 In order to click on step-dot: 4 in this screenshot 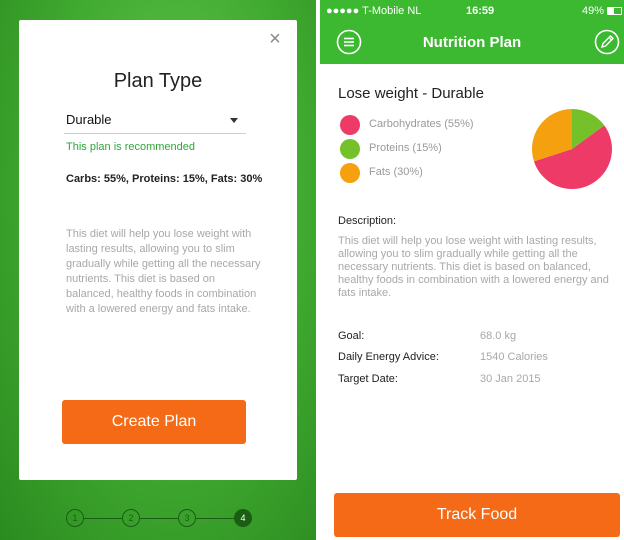, I will do `click(243, 518)`.